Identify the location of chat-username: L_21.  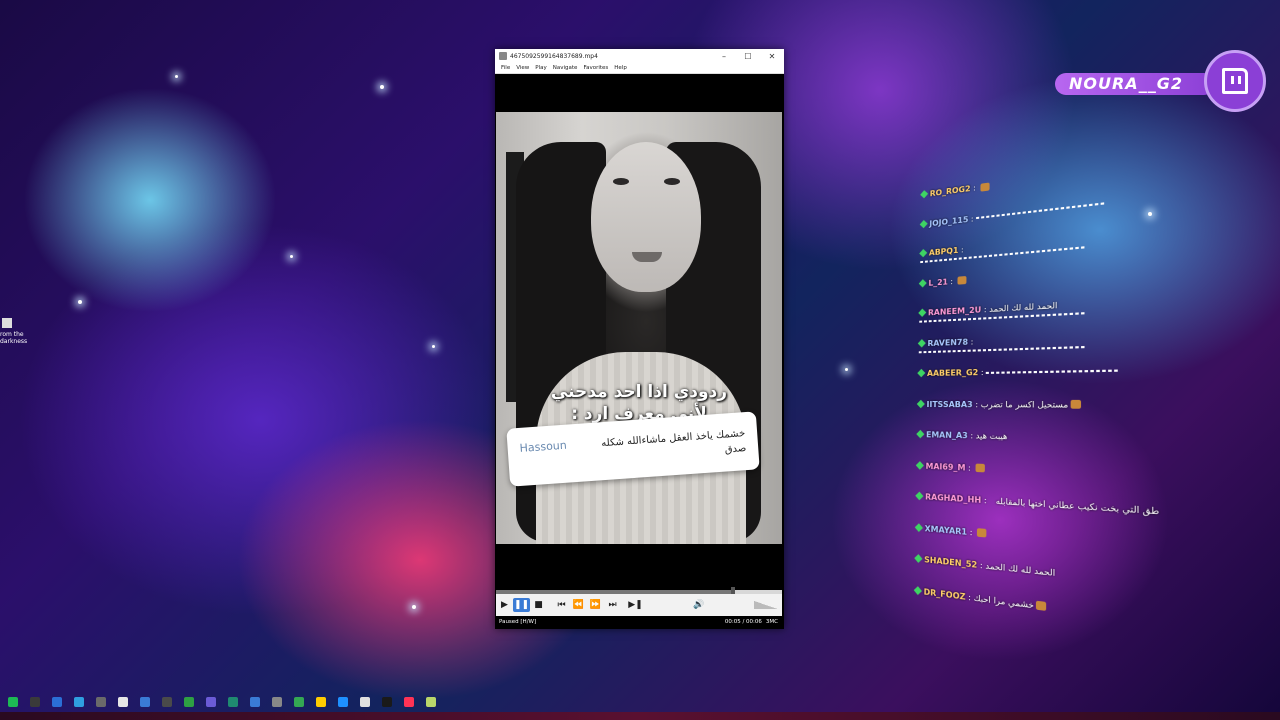
(938, 282).